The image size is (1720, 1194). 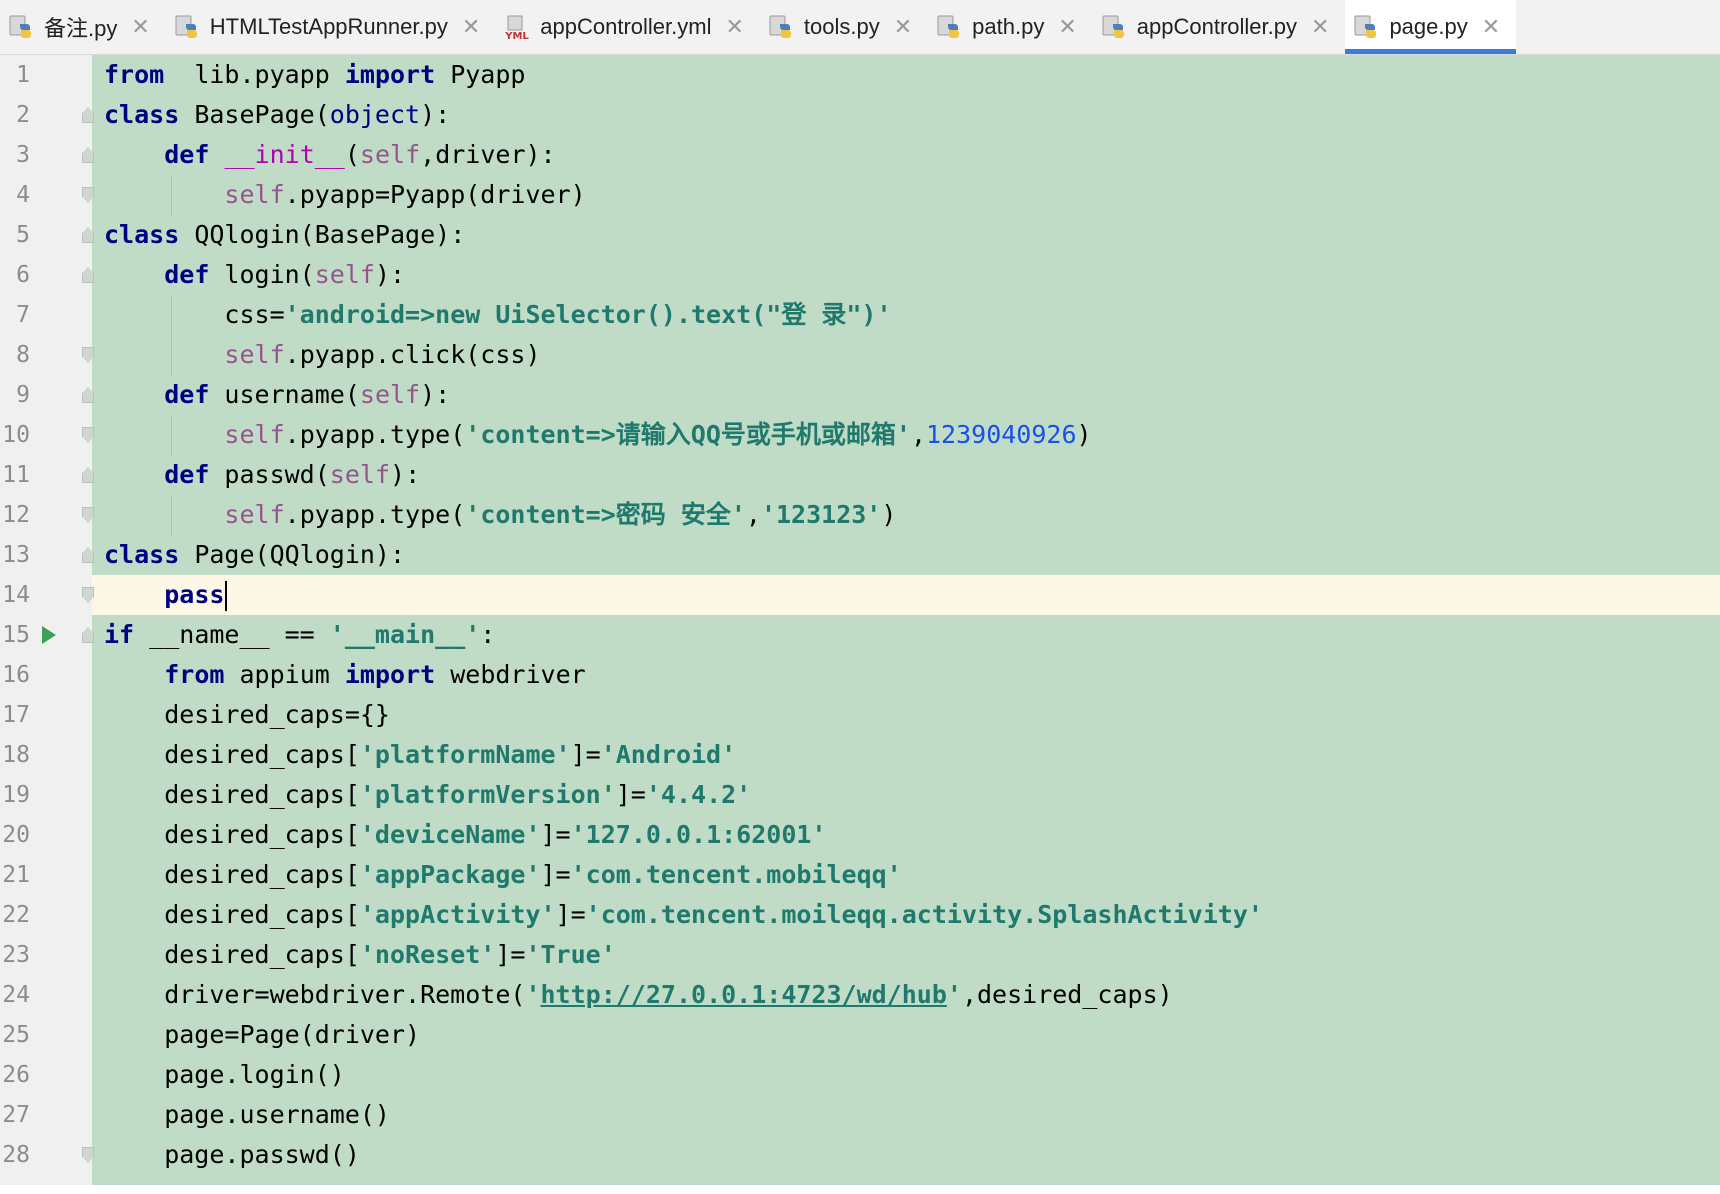 What do you see at coordinates (1001, 434) in the screenshot?
I see `code-token: 1239040926` at bounding box center [1001, 434].